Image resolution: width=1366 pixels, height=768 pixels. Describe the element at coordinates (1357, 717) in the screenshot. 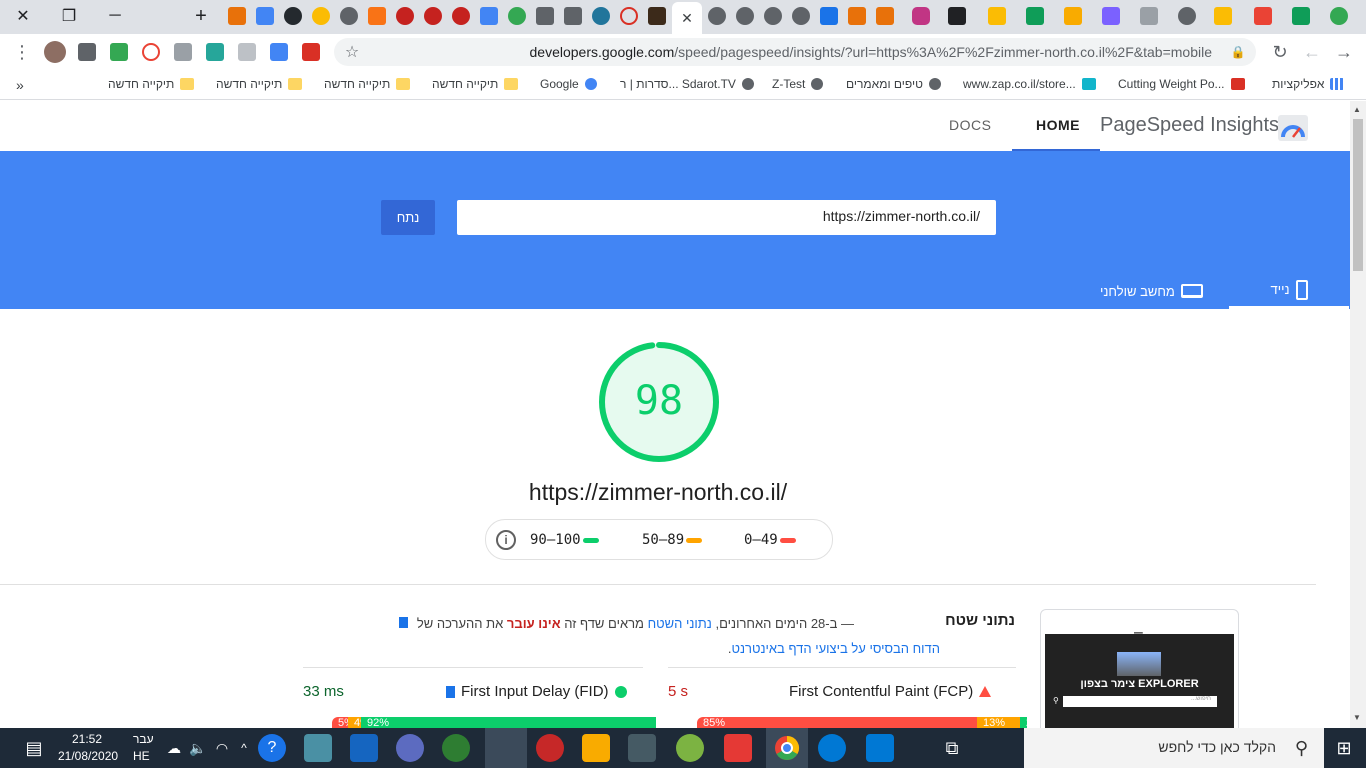

I see `scroll-down-arrow-icon: ▼` at that location.